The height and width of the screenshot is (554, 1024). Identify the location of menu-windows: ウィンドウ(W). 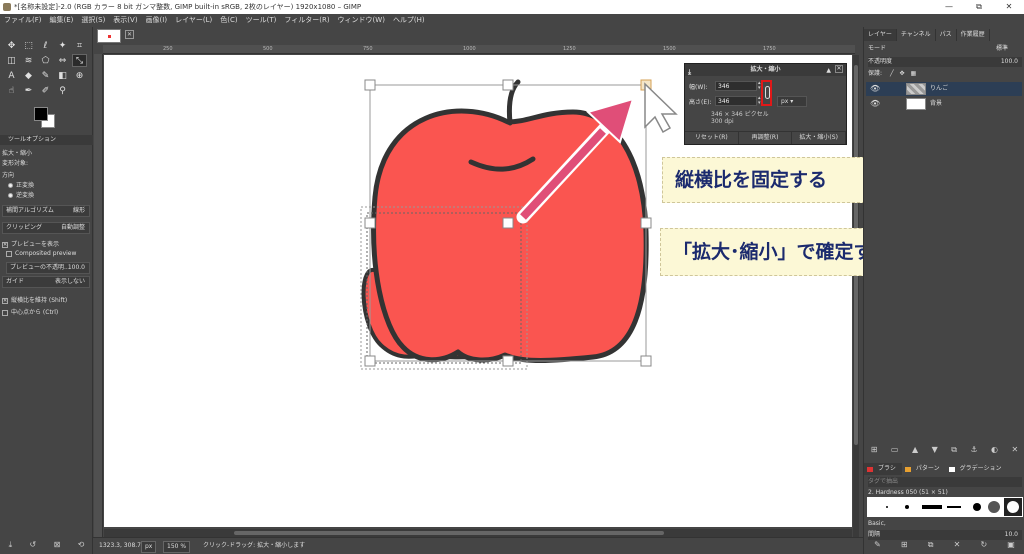
(361, 20).